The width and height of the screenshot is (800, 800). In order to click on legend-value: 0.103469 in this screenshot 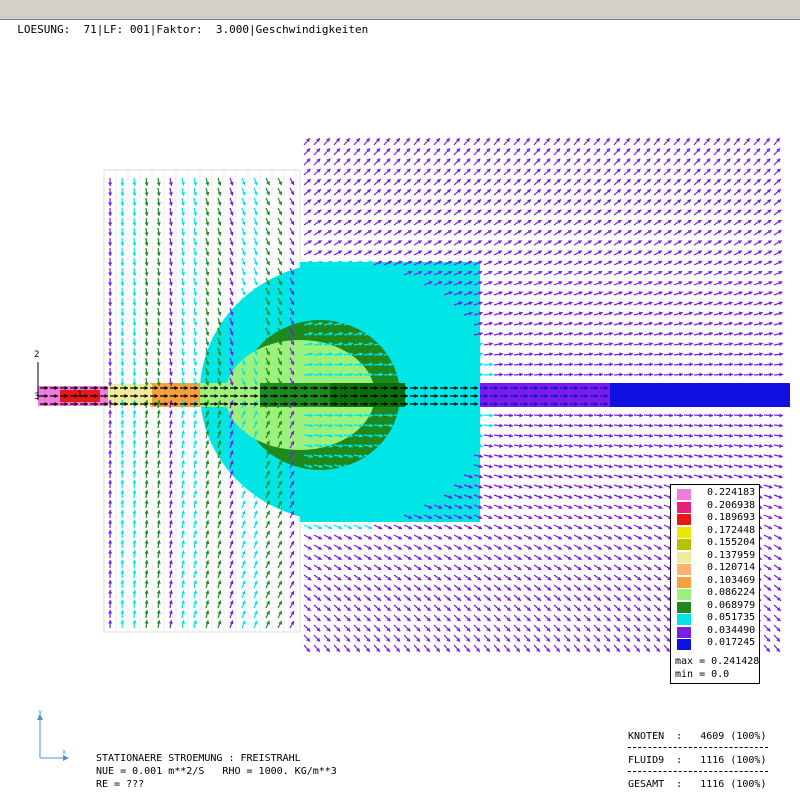, I will do `click(731, 580)`.